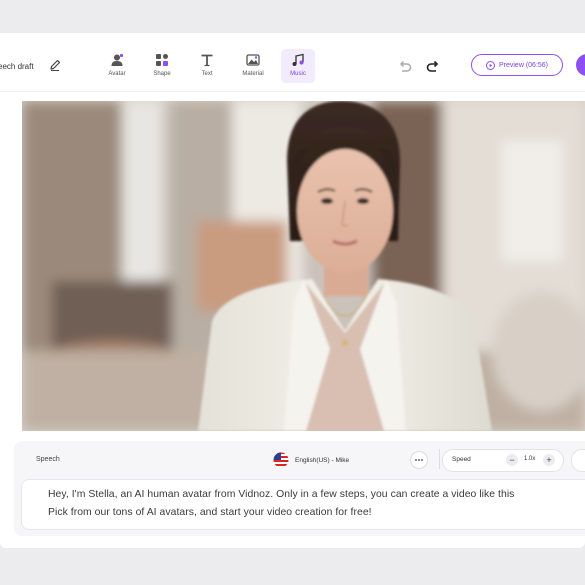 This screenshot has width=585, height=585. I want to click on pencil-icon, so click(55, 65).